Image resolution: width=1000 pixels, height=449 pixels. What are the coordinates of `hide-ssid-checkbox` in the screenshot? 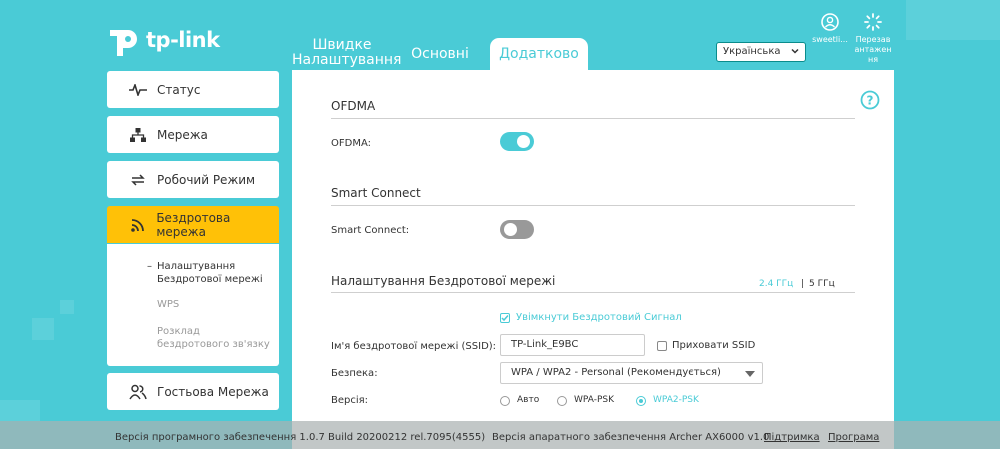 It's located at (662, 346).